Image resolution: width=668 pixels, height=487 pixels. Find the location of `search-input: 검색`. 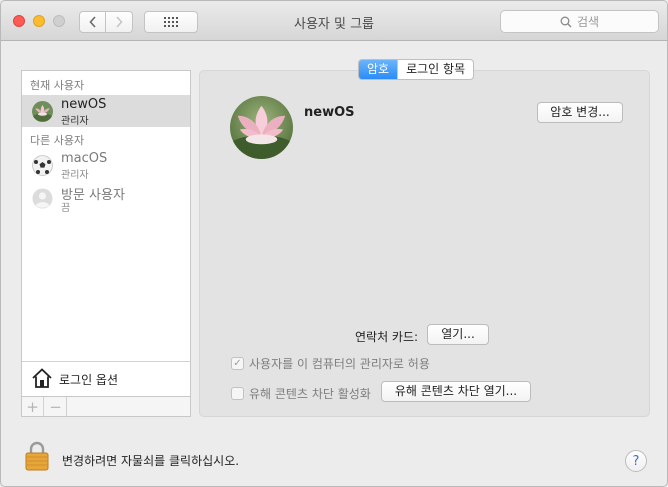

search-input: 검색 is located at coordinates (579, 21).